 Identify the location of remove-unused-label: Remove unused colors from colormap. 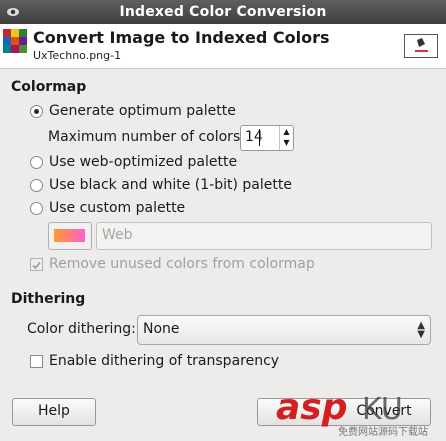
(182, 264).